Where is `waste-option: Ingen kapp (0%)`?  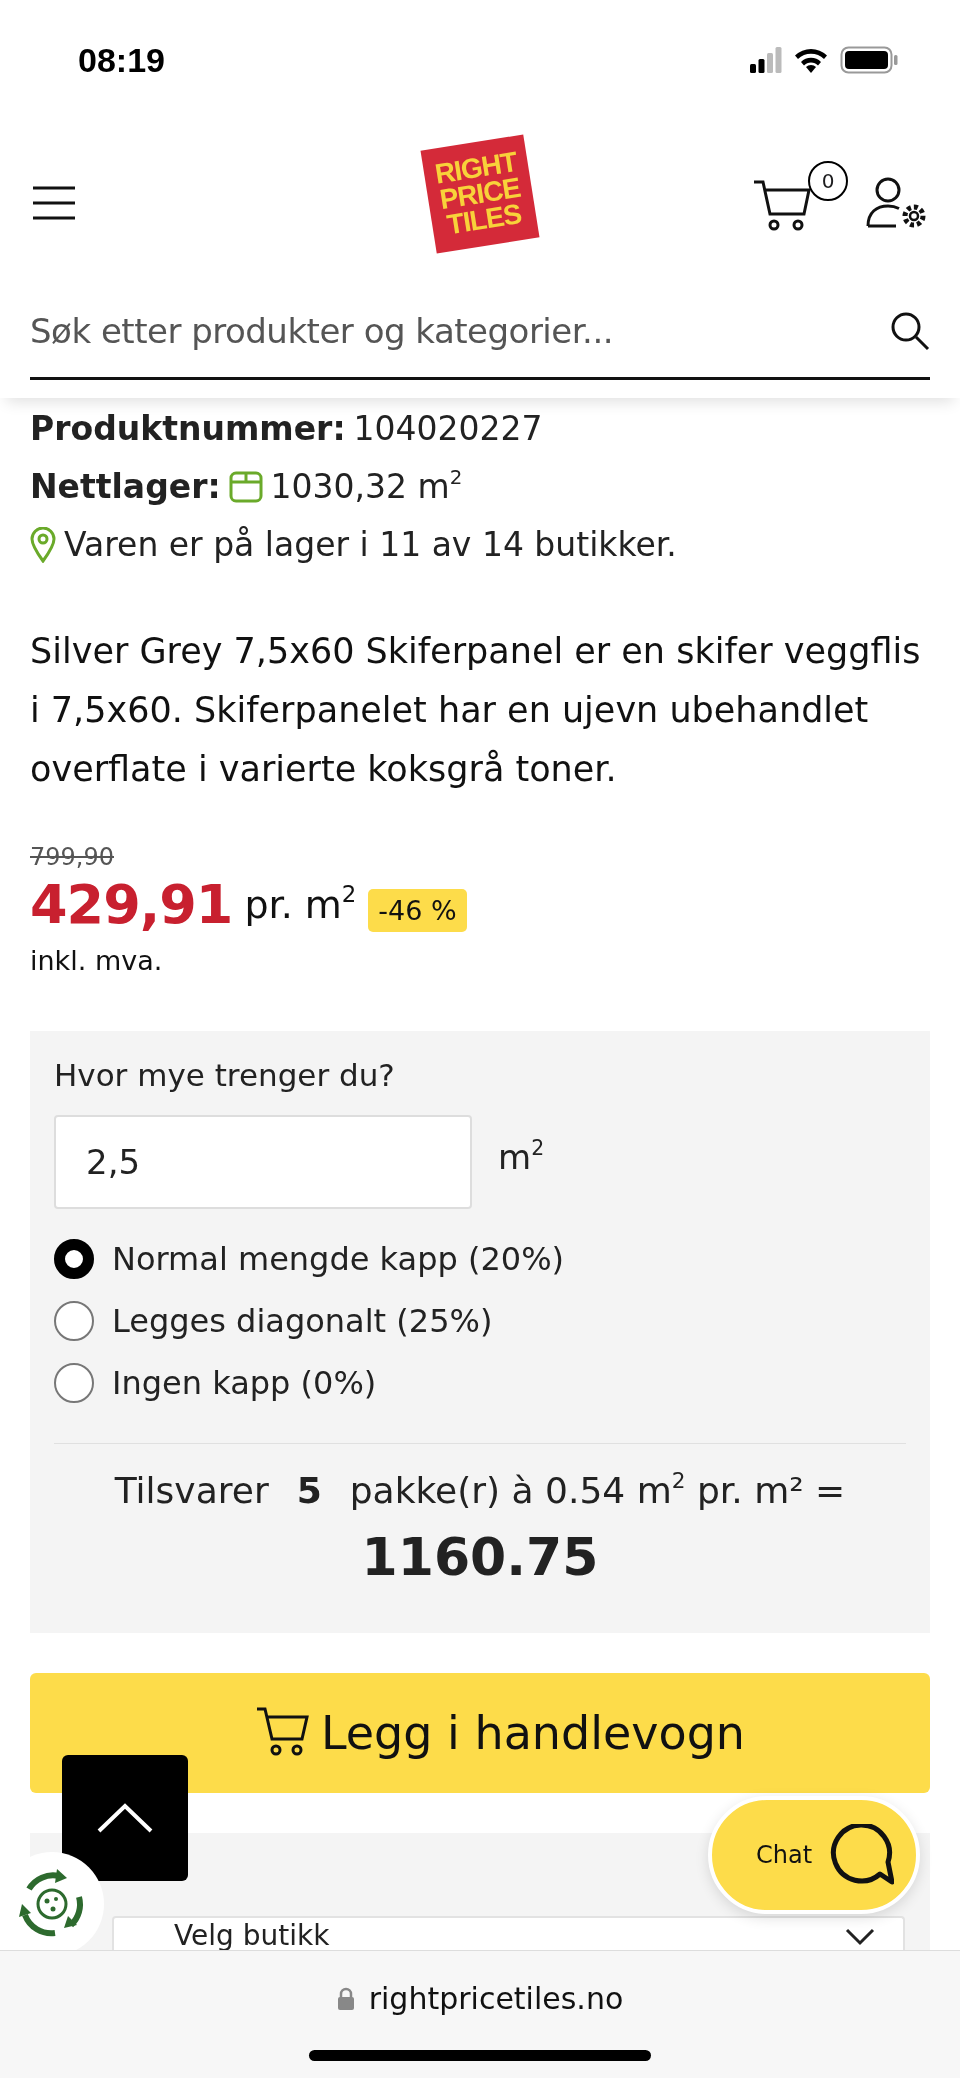 waste-option: Ingen kapp (0%) is located at coordinates (480, 1383).